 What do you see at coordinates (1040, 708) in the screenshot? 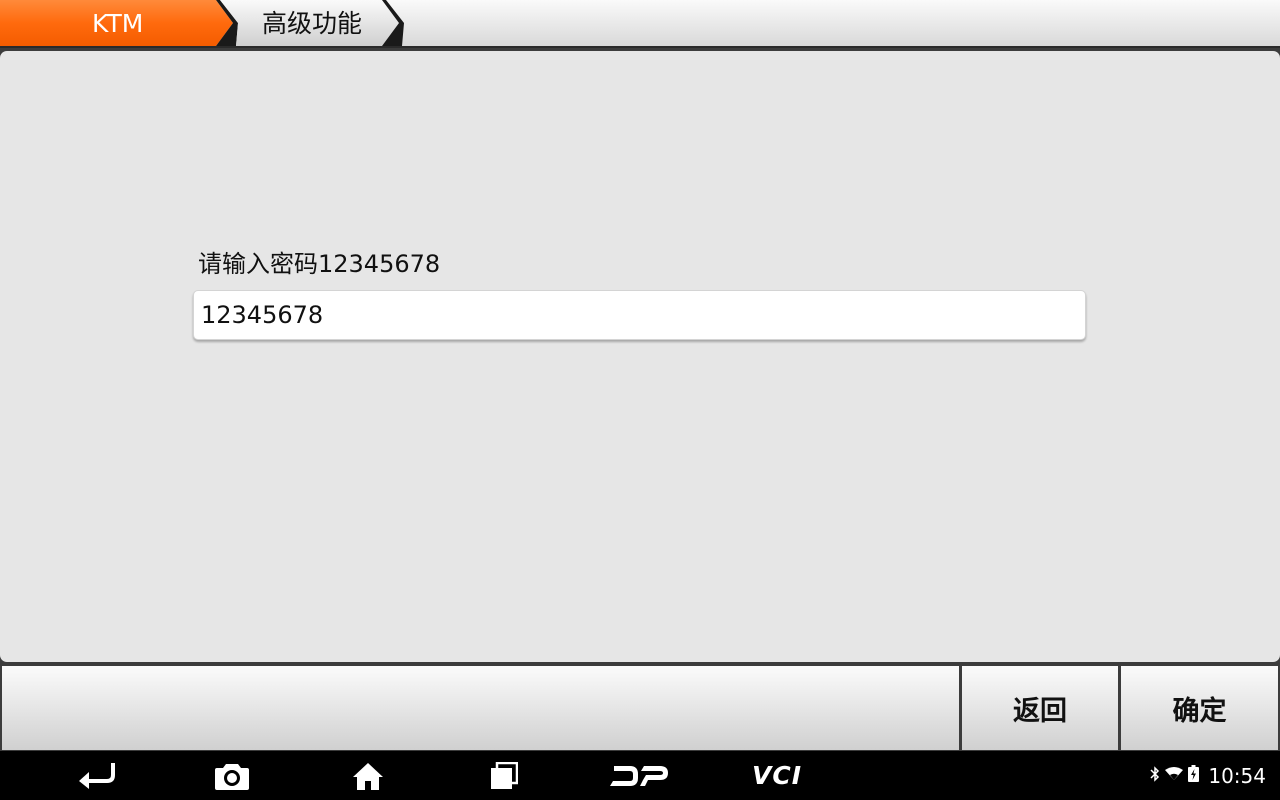
I see `back-button: 返回` at bounding box center [1040, 708].